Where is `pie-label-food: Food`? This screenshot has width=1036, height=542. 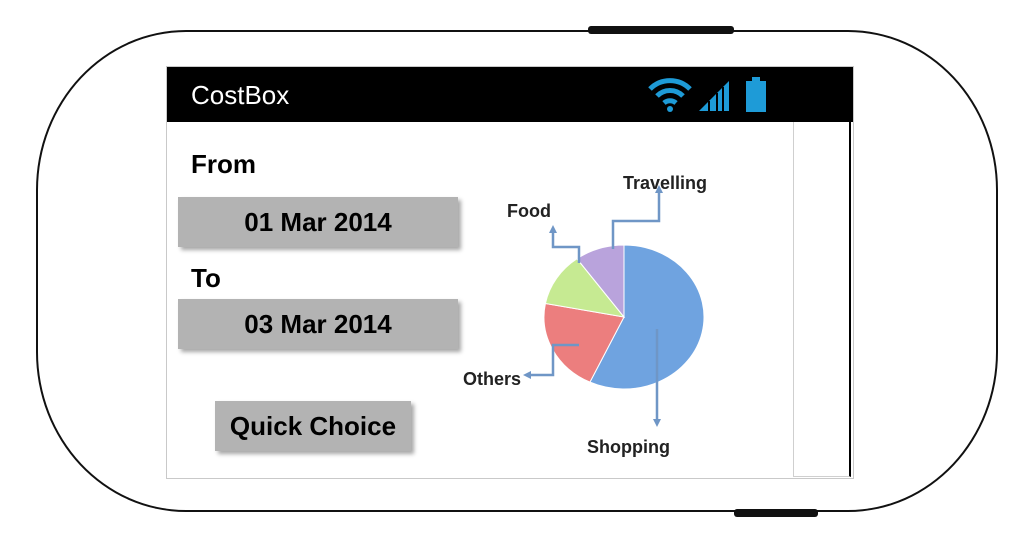 pie-label-food: Food is located at coordinates (529, 211).